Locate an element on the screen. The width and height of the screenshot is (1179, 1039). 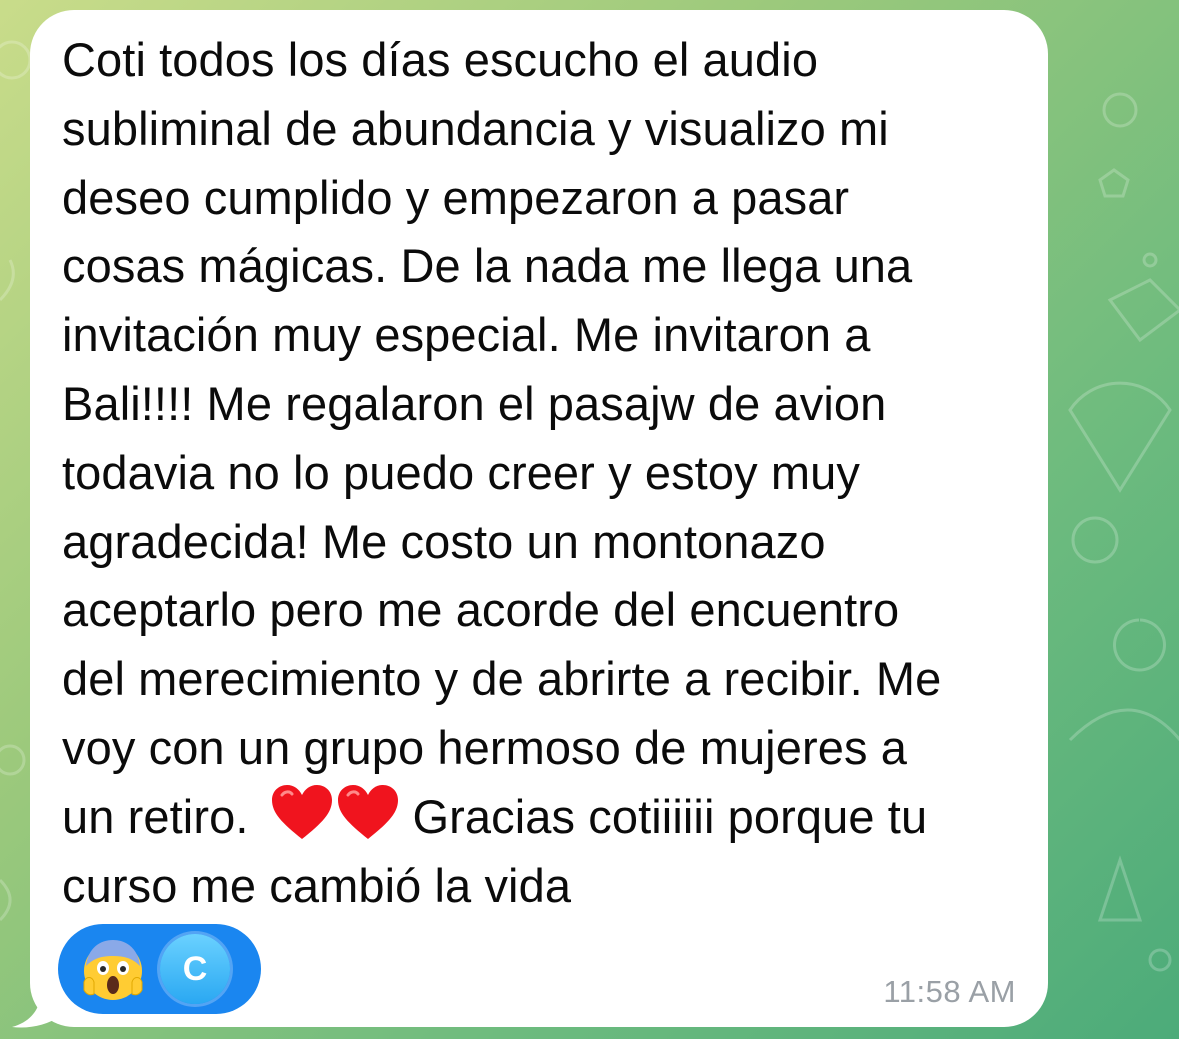
highlighted-text: Me invitaron a is located at coordinates (722, 335).